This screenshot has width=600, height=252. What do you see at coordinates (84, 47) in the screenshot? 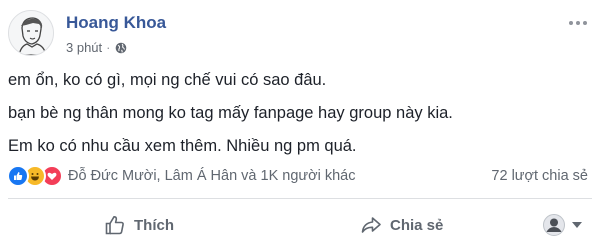
I see `post-time: 3 phút` at bounding box center [84, 47].